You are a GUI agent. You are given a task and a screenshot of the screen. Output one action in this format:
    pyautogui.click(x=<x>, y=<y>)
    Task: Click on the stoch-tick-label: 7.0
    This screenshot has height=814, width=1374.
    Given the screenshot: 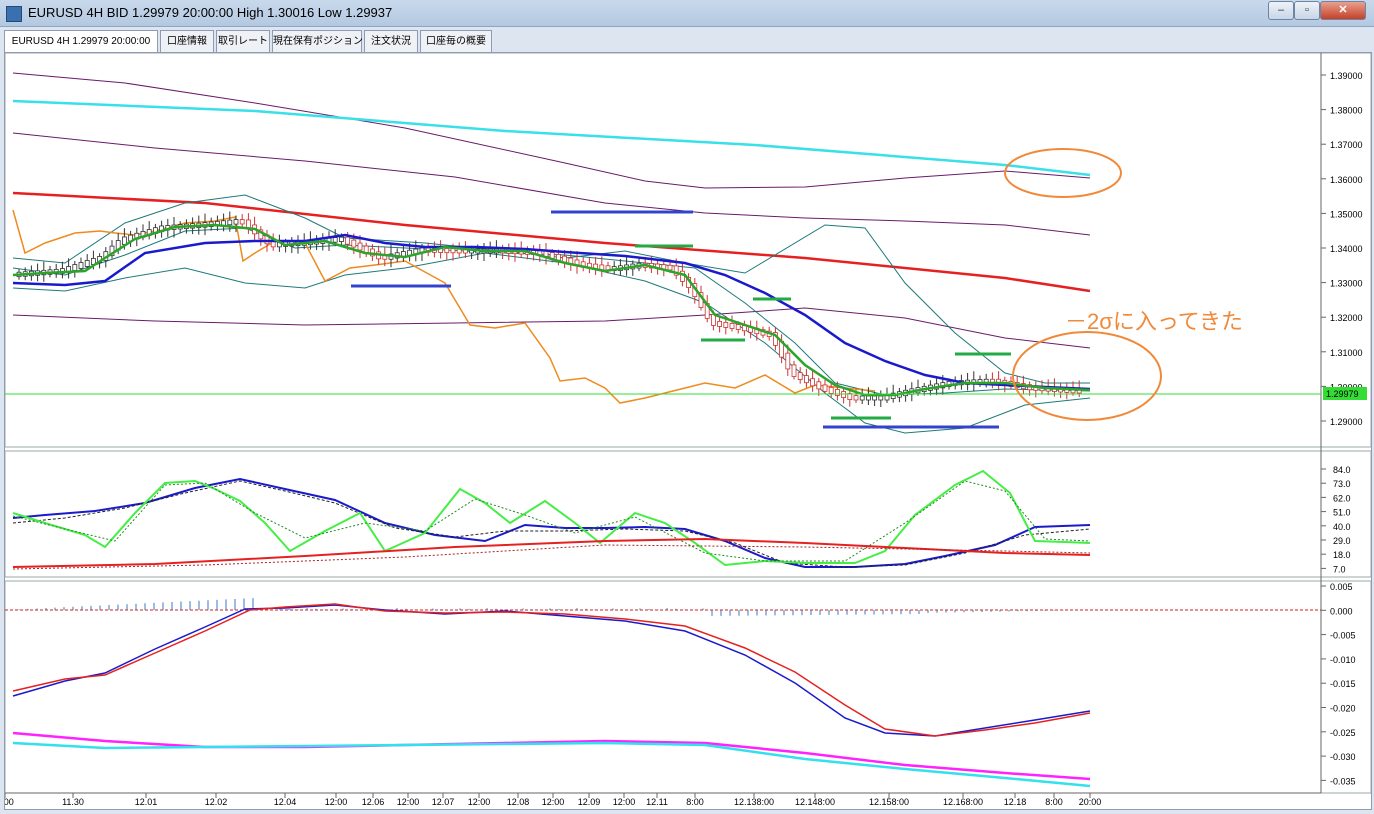 What is the action you would take?
    pyautogui.click(x=1339, y=569)
    